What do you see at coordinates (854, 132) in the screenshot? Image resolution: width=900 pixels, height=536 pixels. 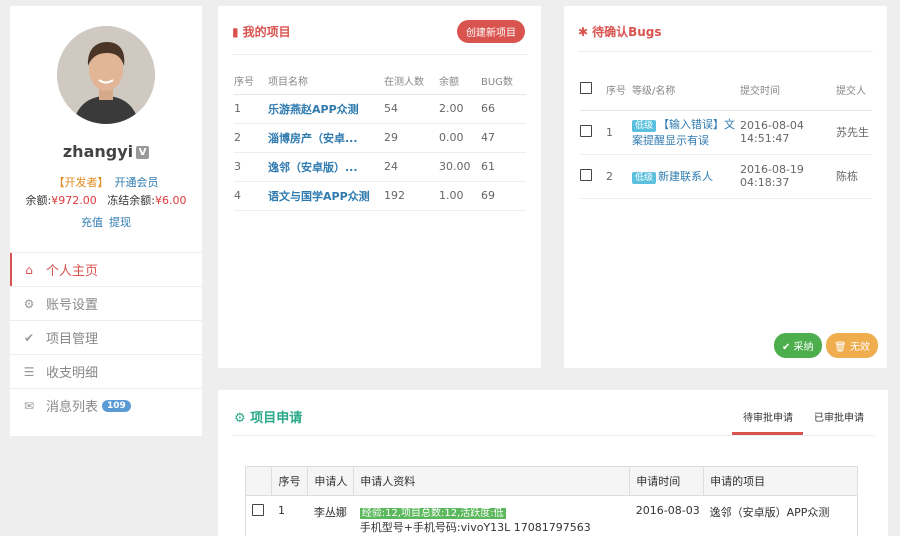 I see `submitter: 苏先生` at bounding box center [854, 132].